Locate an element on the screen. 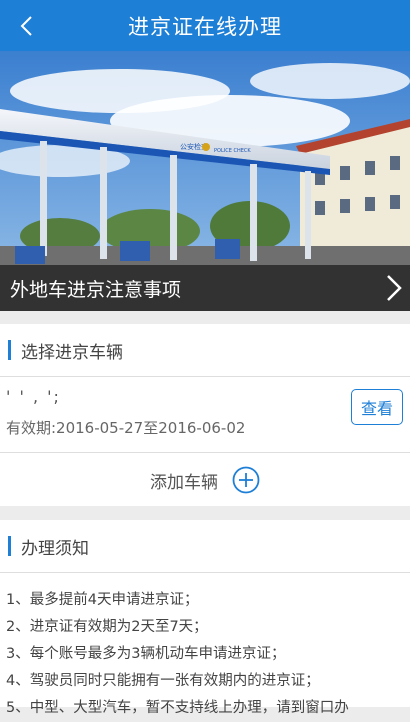  vehicle-validity: 有效期:2016-05-27至2016-06-02 is located at coordinates (126, 428).